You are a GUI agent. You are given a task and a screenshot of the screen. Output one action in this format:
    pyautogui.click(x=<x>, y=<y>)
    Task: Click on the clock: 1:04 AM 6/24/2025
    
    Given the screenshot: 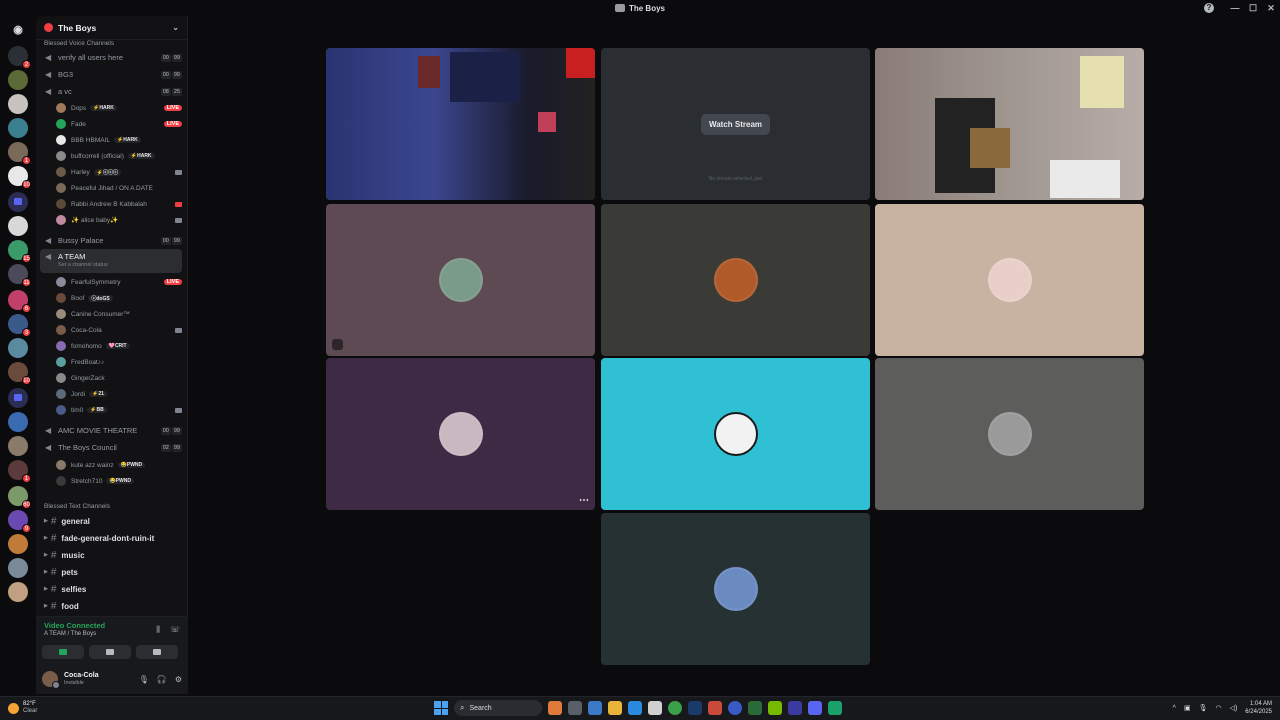 What is the action you would take?
    pyautogui.click(x=1258, y=708)
    